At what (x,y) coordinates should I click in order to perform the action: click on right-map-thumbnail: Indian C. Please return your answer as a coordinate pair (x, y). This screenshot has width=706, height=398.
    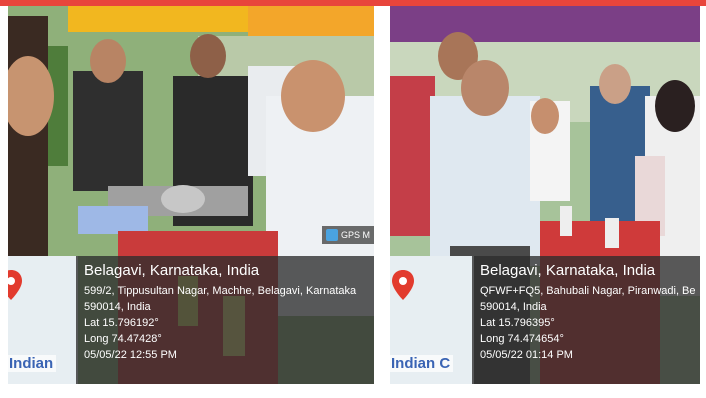
    Looking at the image, I should click on (432, 320).